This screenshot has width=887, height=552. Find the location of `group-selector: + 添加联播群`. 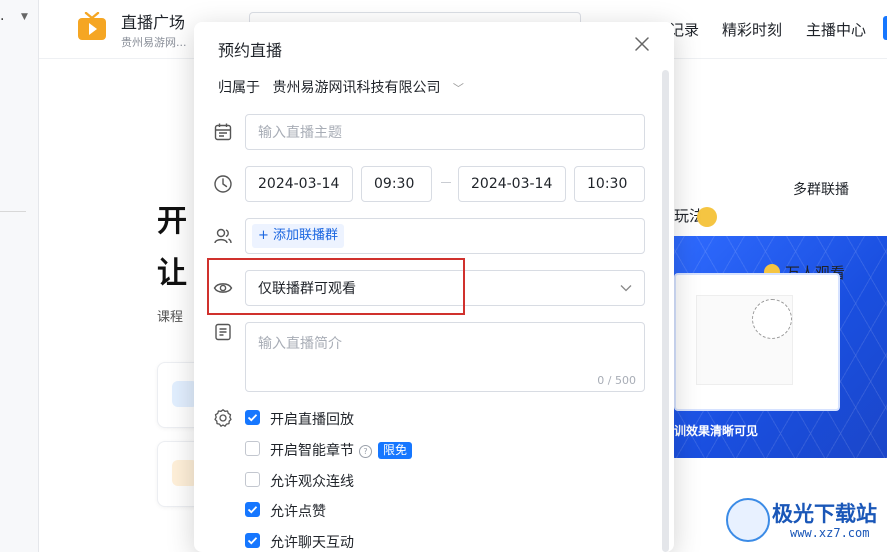

group-selector: + 添加联播群 is located at coordinates (445, 236).